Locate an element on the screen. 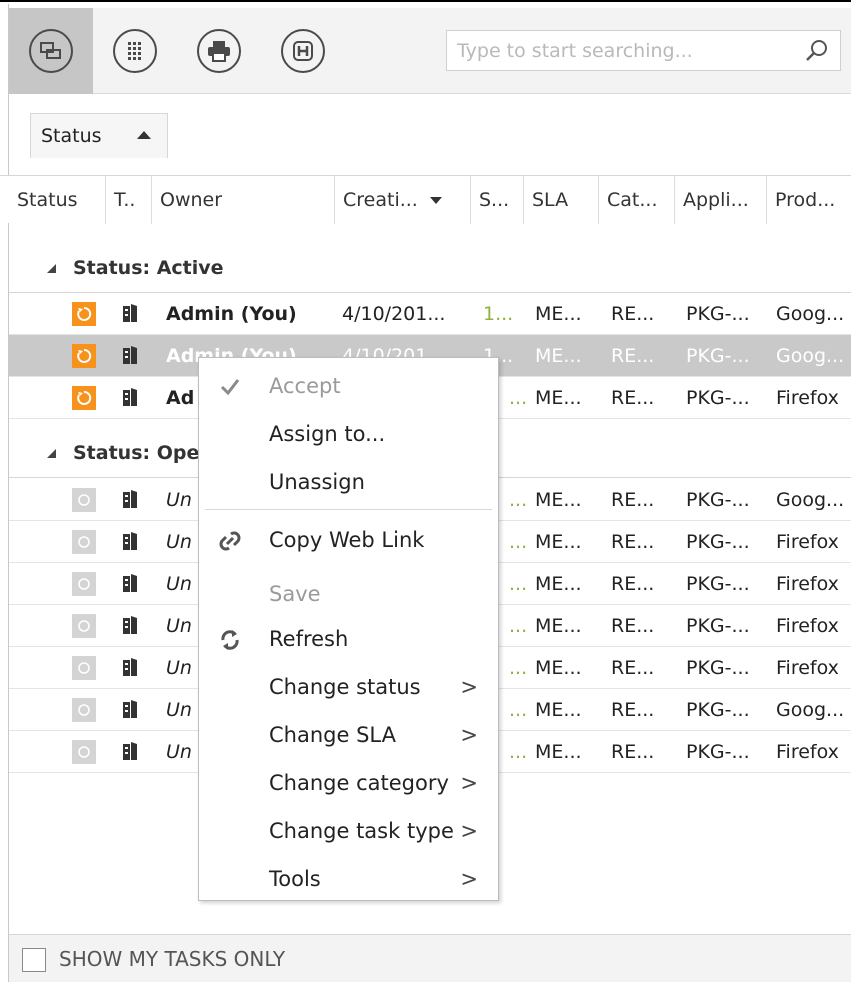 Image resolution: width=851 pixels, height=983 pixels. show-my-tasks-checkbox is located at coordinates (34, 960).